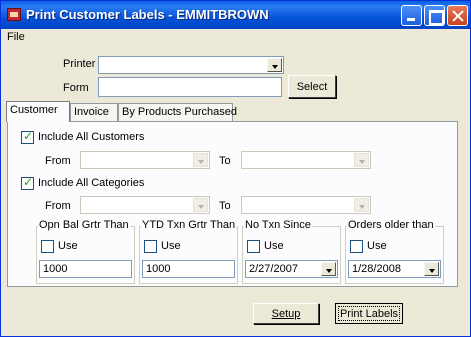 The width and height of the screenshot is (471, 337). I want to click on categories-from-label: From, so click(58, 206).